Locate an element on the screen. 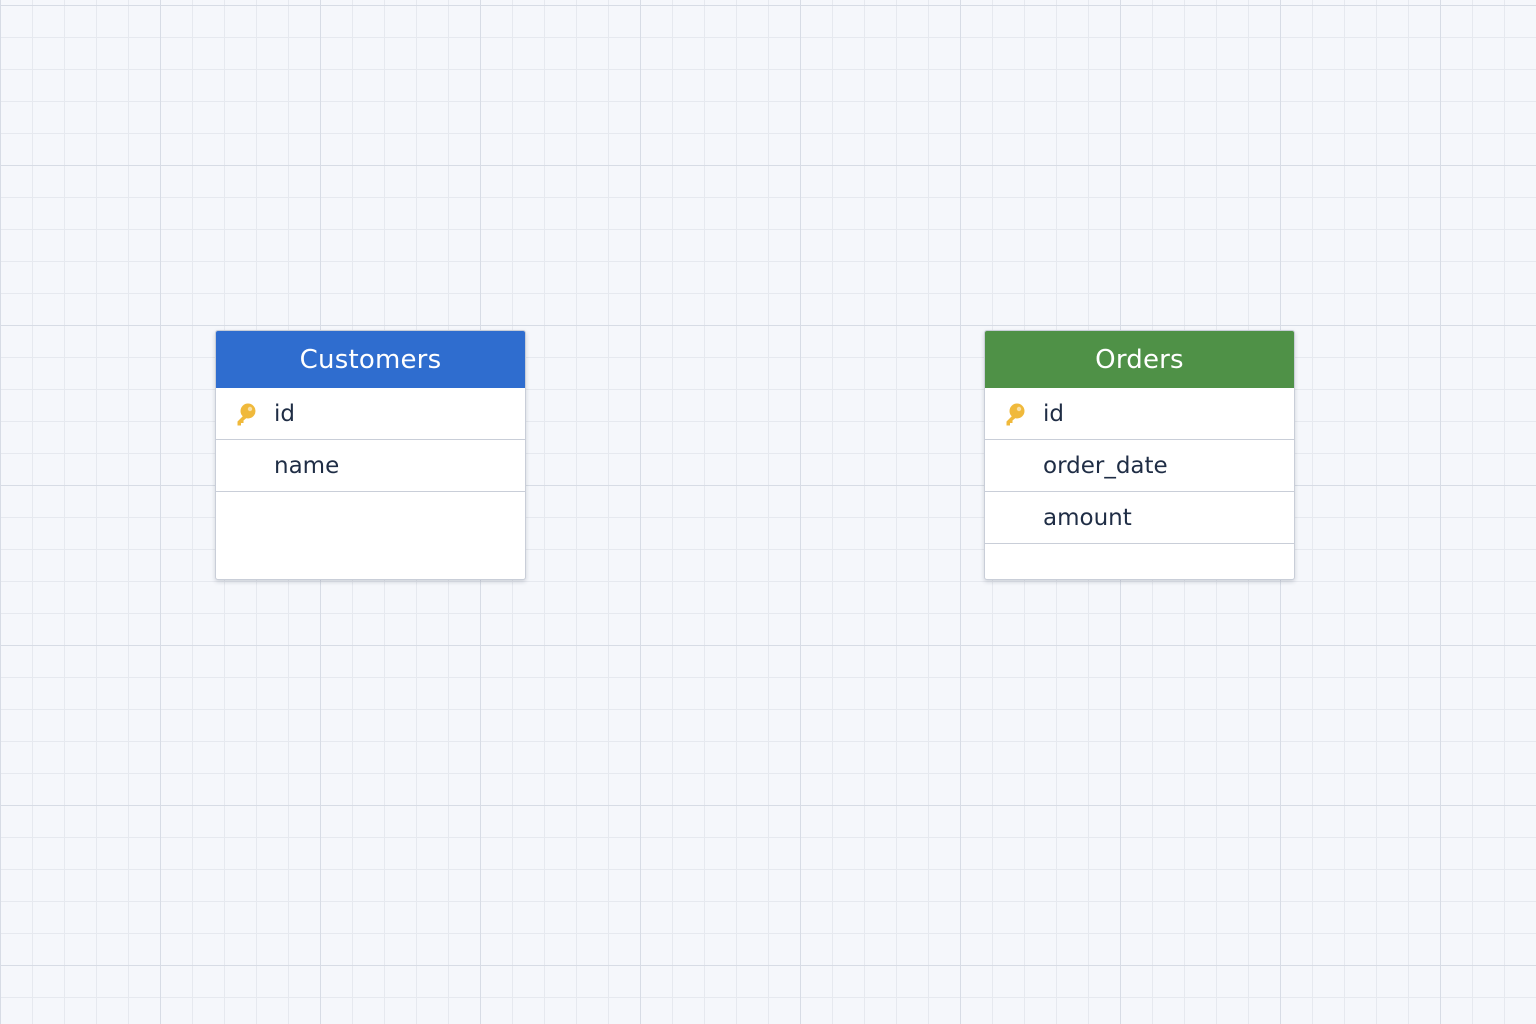 The width and height of the screenshot is (1536, 1024). entity-title: Orders is located at coordinates (1139, 359).